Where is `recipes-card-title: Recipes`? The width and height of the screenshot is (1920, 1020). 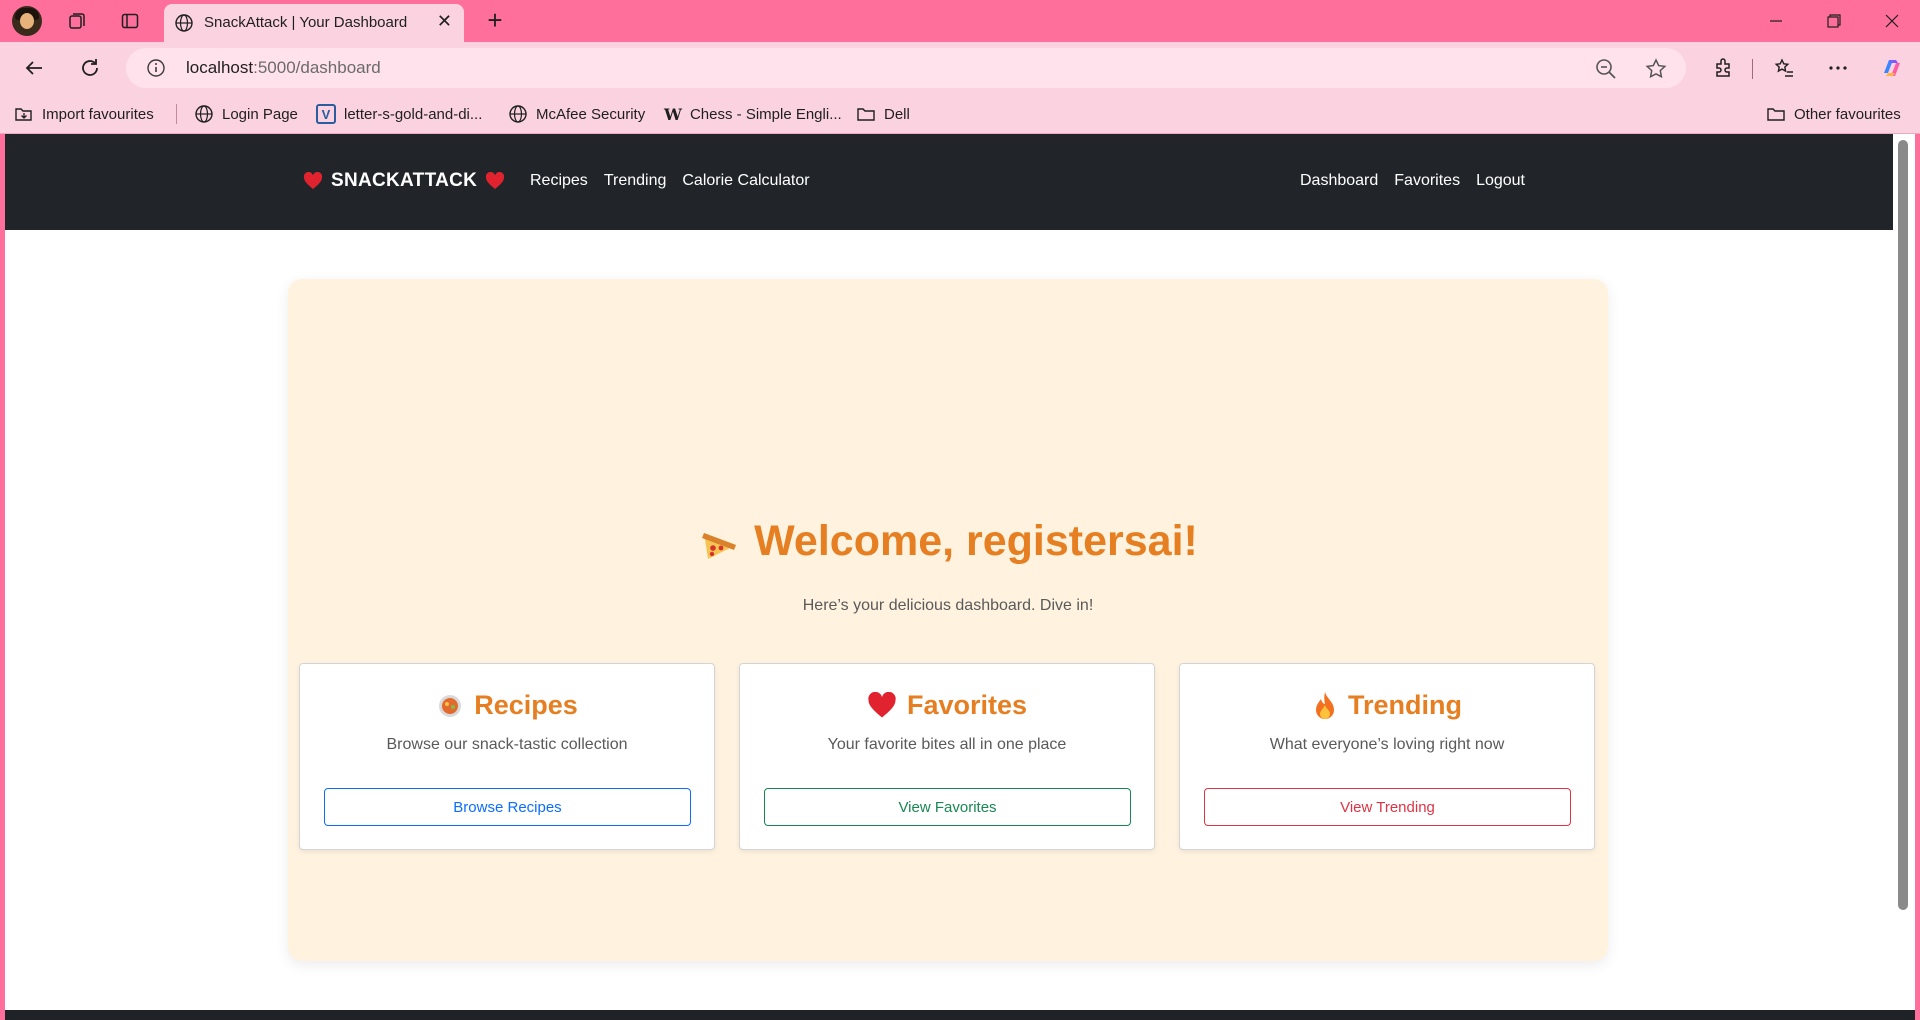
recipes-card-title: Recipes is located at coordinates (507, 705).